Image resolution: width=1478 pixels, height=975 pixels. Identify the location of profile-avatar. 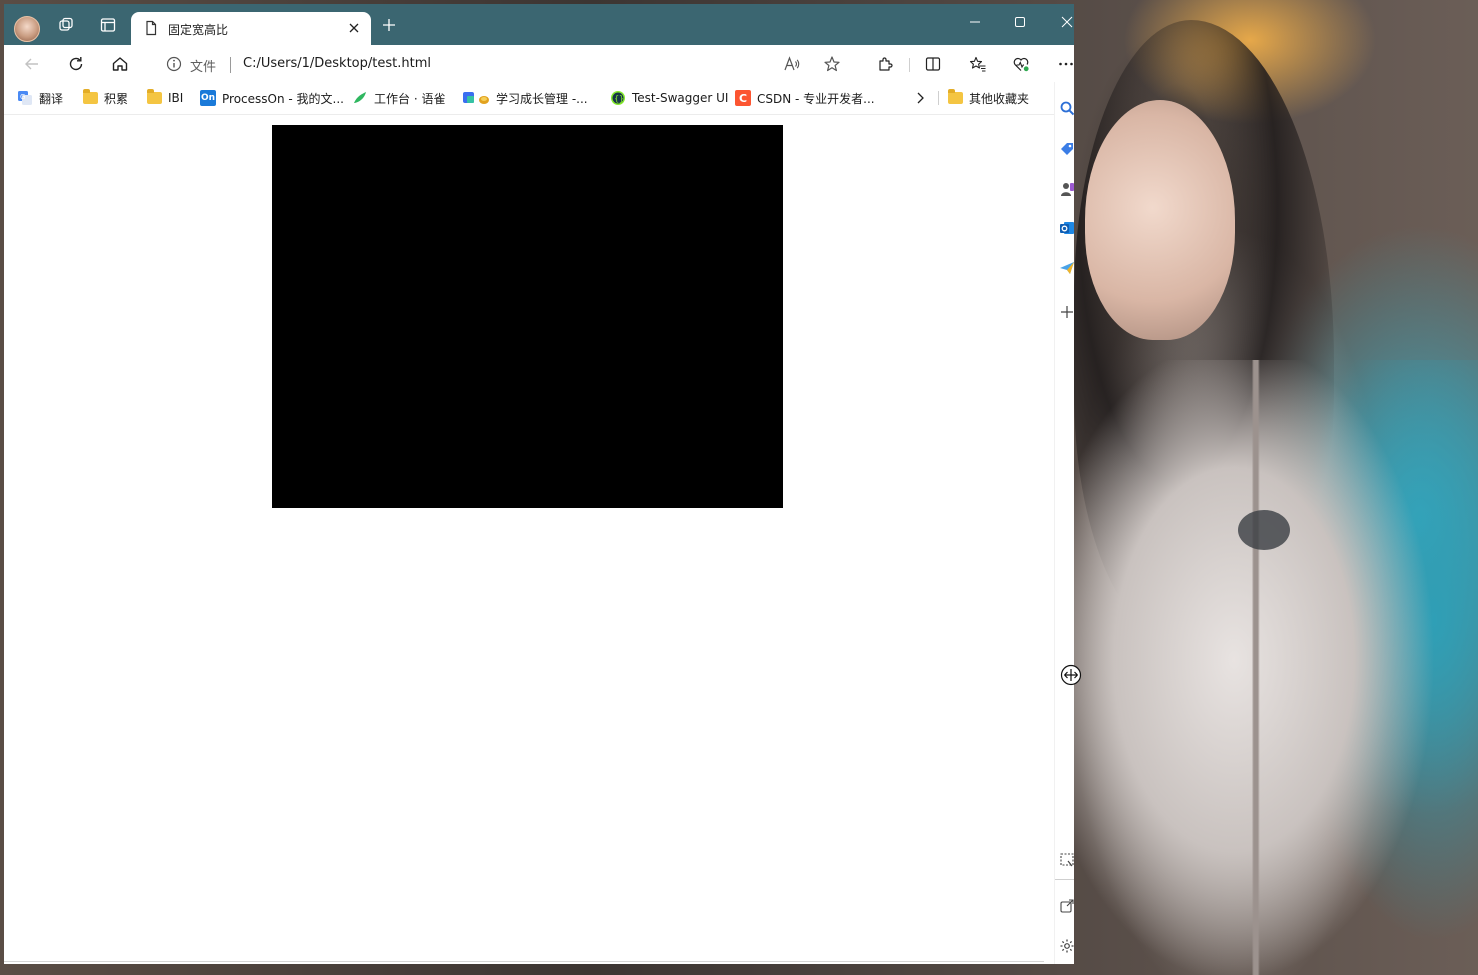
(27, 29).